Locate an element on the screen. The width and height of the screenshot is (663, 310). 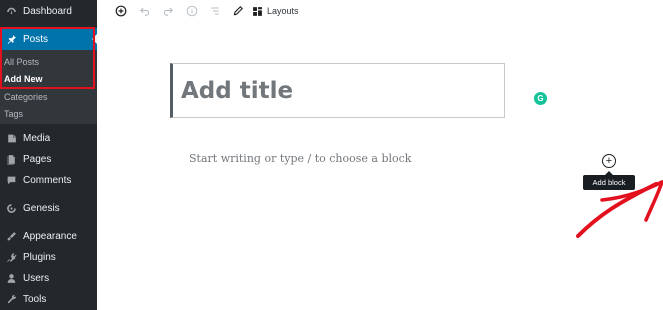
users-icon is located at coordinates (11, 278).